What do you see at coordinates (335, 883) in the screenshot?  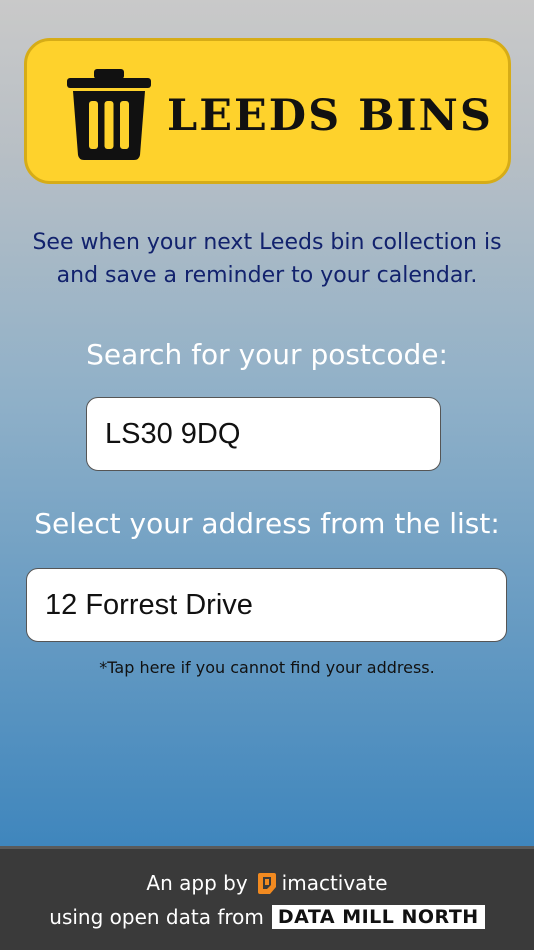 I see `footer-brand-link: imactivate` at bounding box center [335, 883].